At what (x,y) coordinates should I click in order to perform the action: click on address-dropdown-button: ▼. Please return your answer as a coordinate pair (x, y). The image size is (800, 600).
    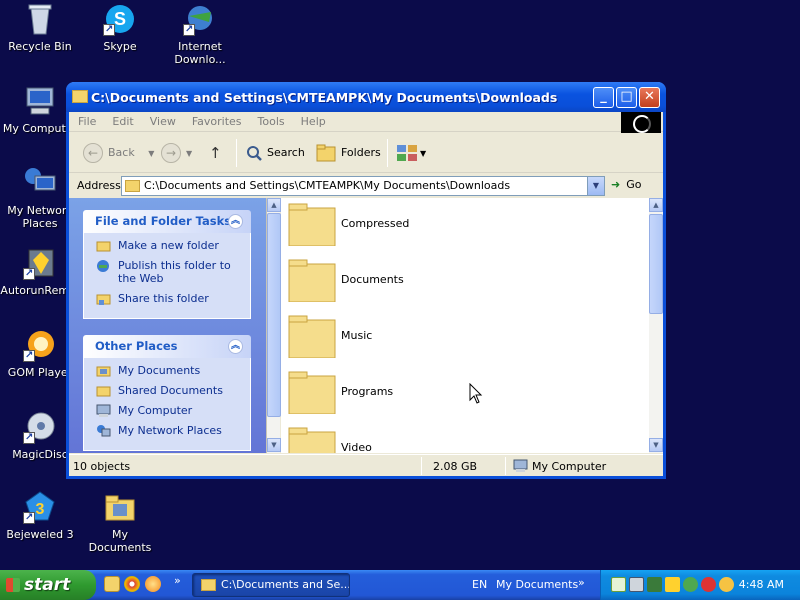
    Looking at the image, I should click on (595, 186).